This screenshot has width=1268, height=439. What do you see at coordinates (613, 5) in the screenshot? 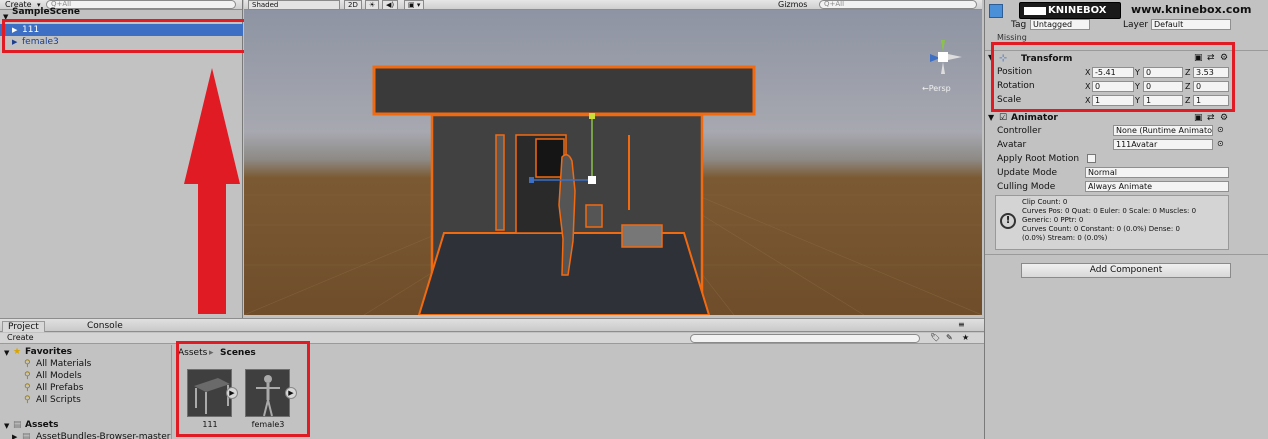
I see `scene-toolbar: Shaded 2D ☀ ◀) ▣ ▾ Gizmos Q+All` at bounding box center [613, 5].